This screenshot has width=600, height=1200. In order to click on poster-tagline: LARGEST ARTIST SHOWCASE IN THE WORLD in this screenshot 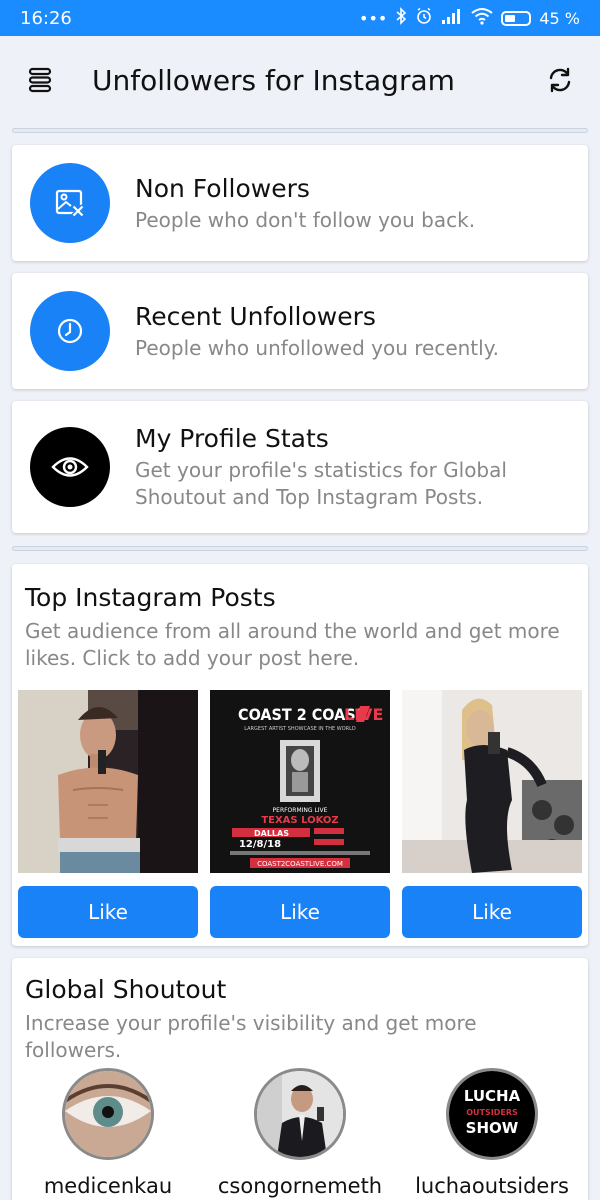, I will do `click(300, 729)`.